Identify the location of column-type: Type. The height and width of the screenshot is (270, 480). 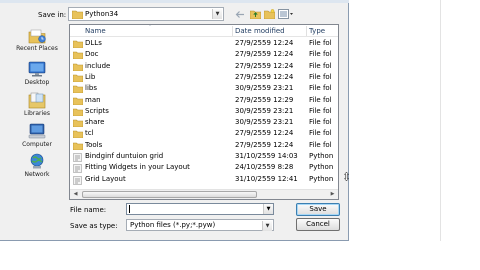
(317, 31).